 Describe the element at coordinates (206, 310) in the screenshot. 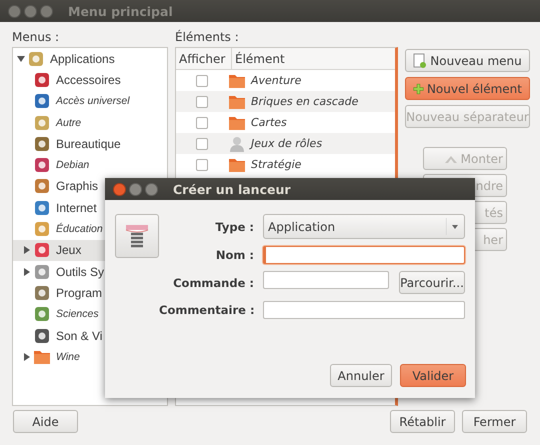

I see `field-label: Commentaire :` at that location.